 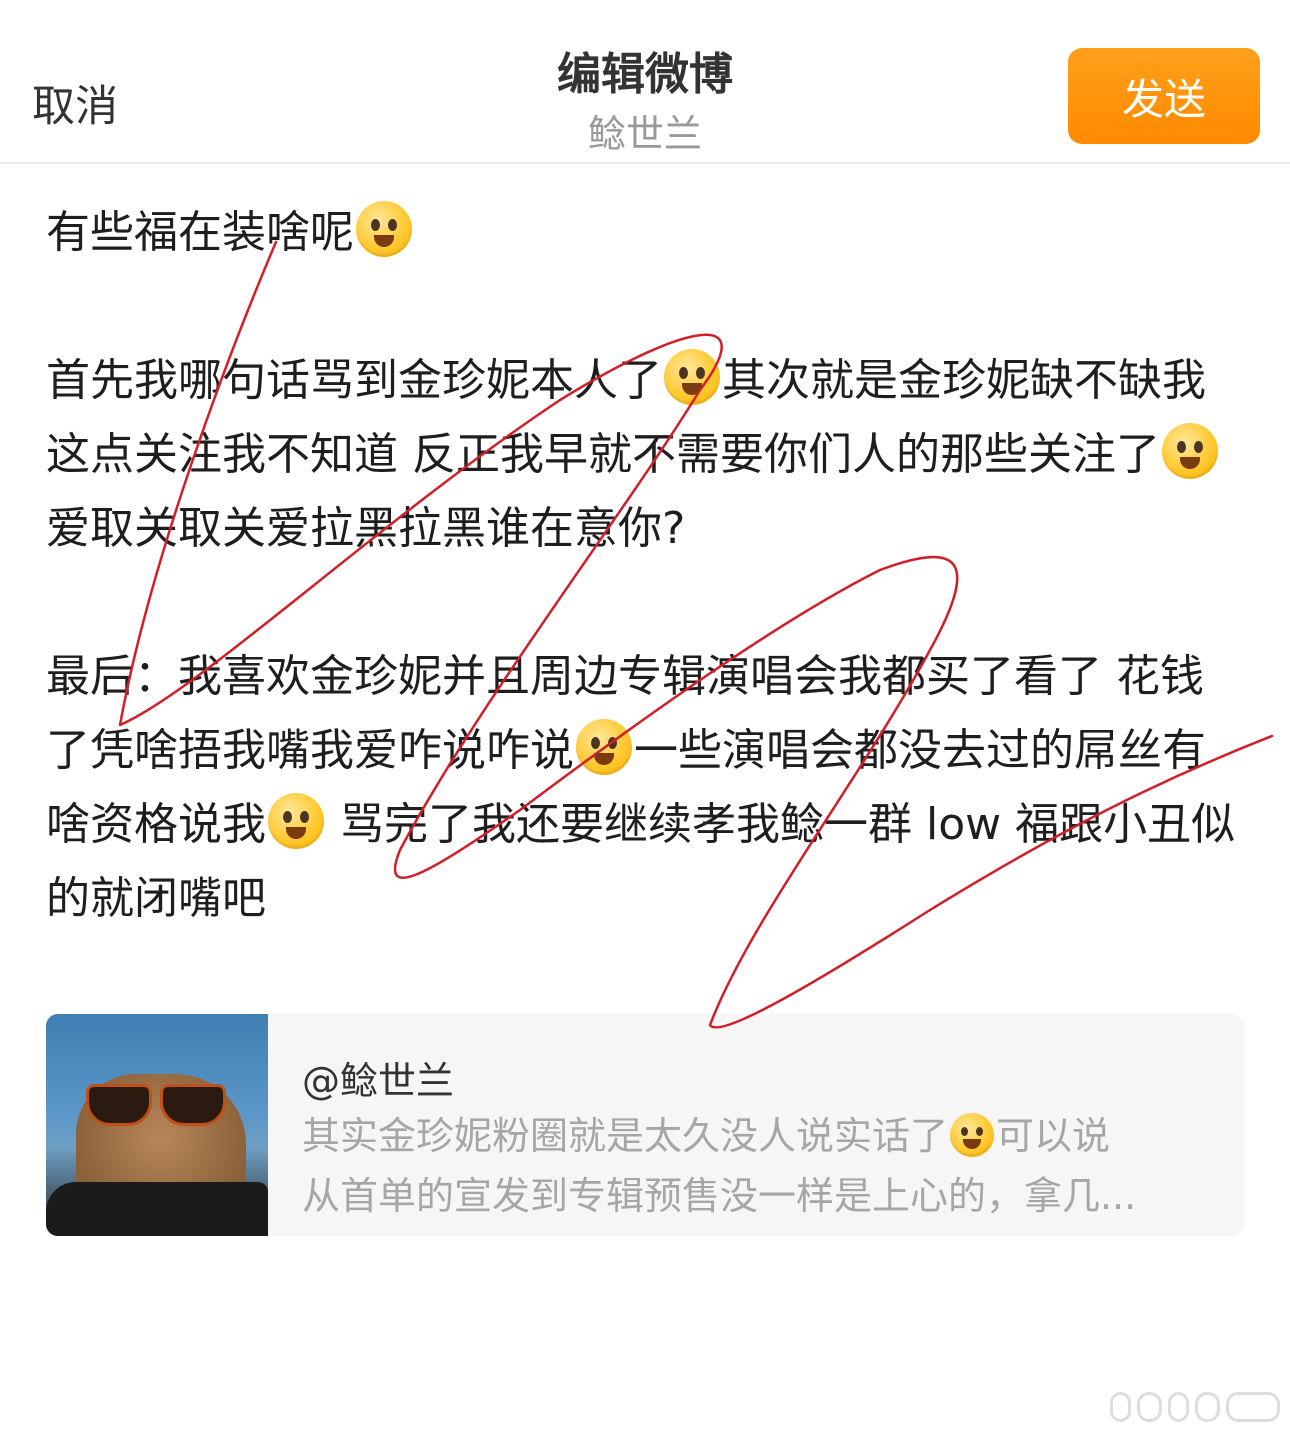 I want to click on post-text: 有些福在装啥呢, so click(x=200, y=232).